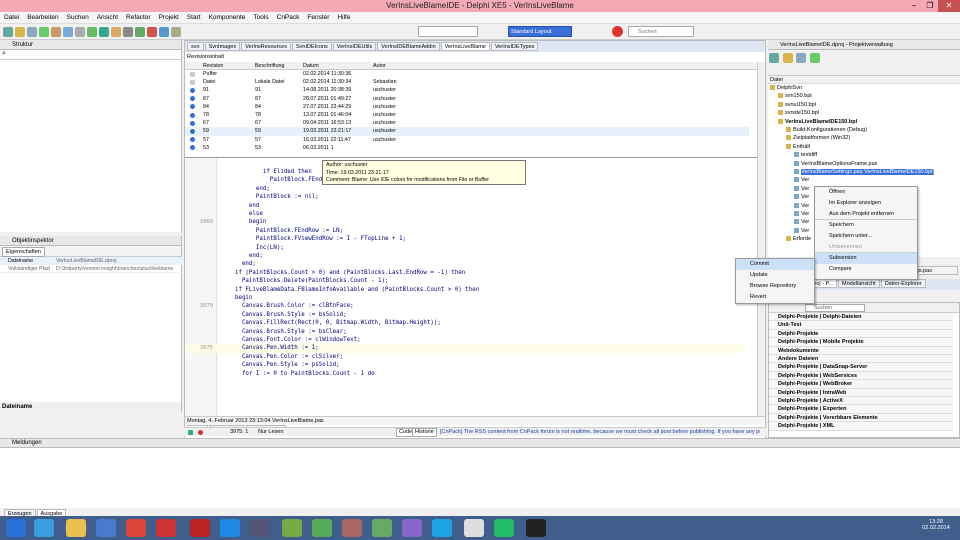  What do you see at coordinates (467, 115) in the screenshot?
I see `revision-row: 78 78 13.07.2011 01:46:04 uschuster` at bounding box center [467, 115].